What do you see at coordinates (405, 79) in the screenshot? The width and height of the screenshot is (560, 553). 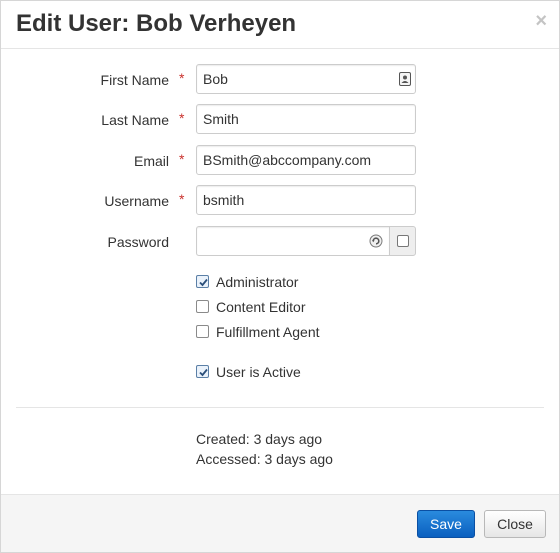 I see `contact-card-icon` at bounding box center [405, 79].